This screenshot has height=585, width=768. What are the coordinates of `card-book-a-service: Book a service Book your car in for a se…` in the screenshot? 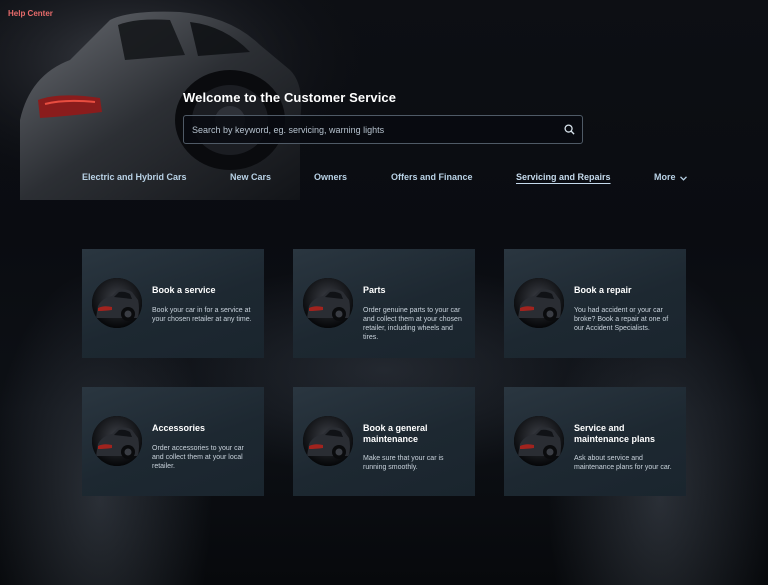 It's located at (173, 303).